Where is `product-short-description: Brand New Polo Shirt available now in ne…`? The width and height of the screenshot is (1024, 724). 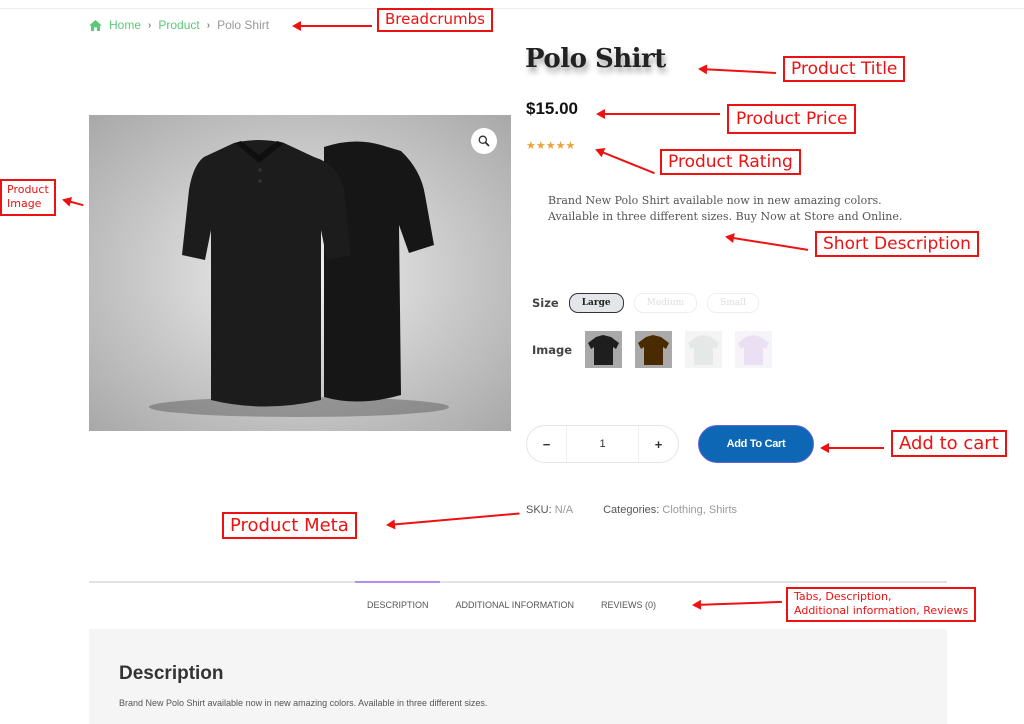
product-short-description: Brand New Polo Shirt available now in ne… is located at coordinates (748, 209).